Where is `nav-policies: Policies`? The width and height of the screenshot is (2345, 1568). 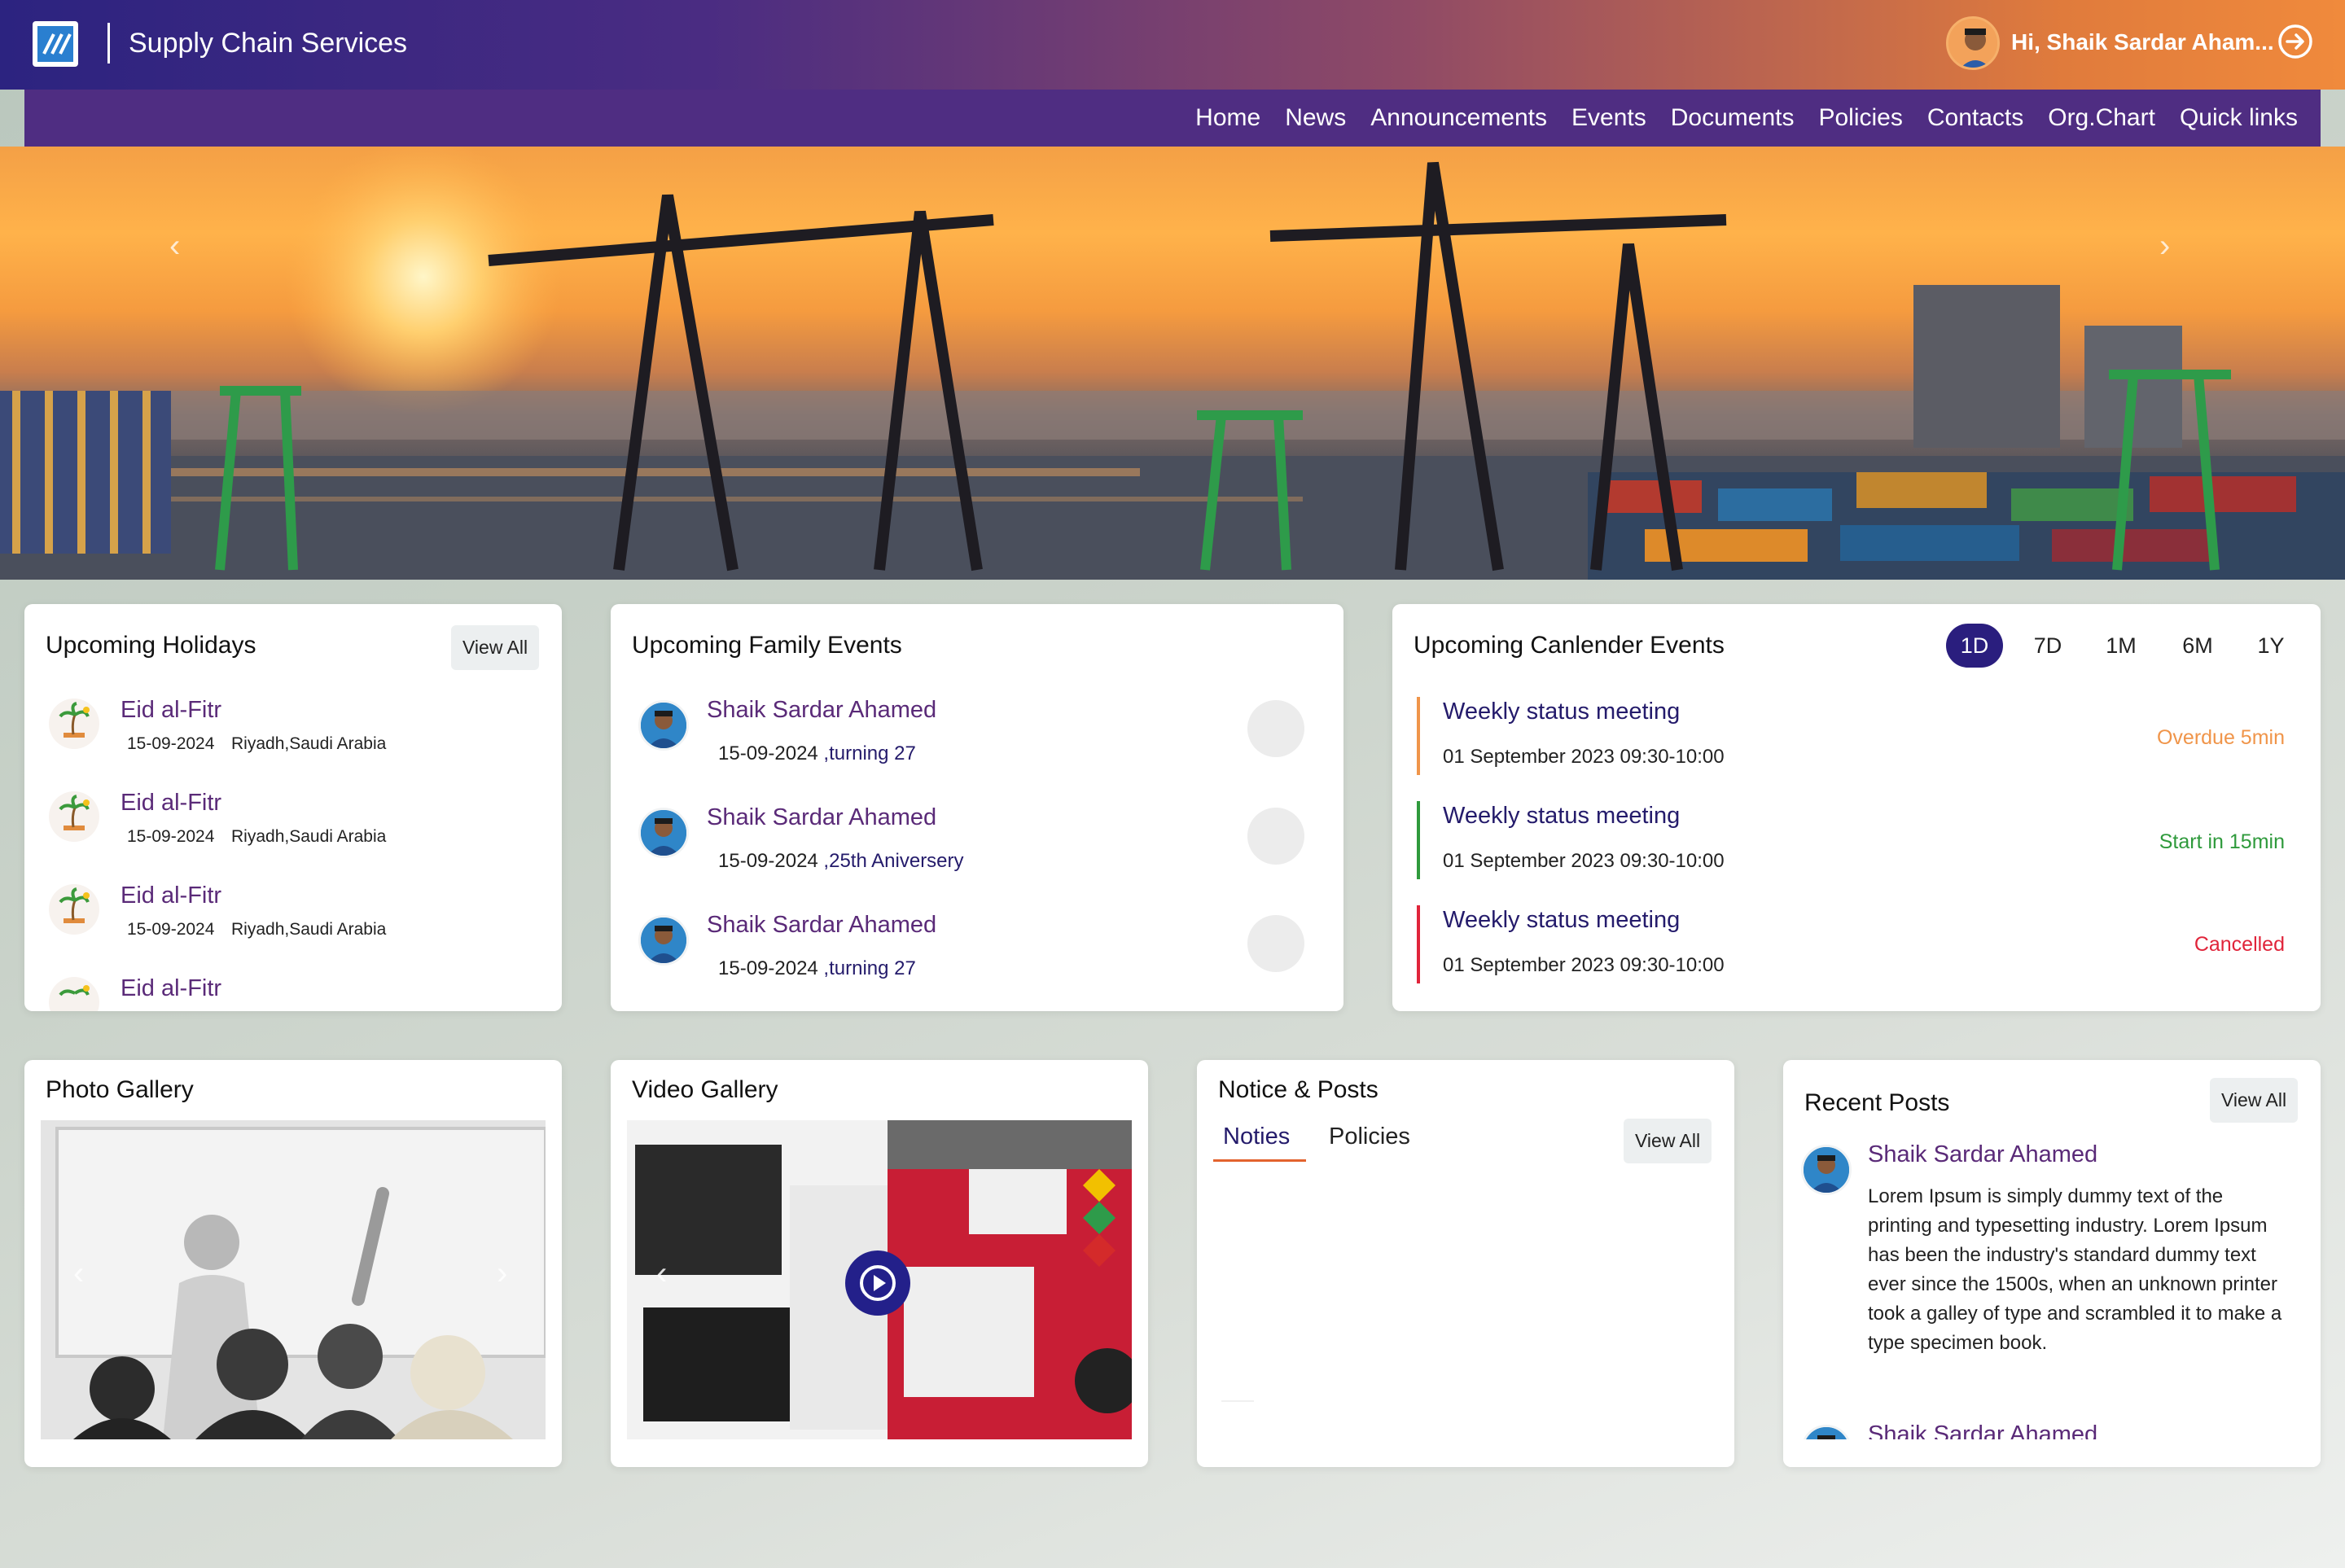
nav-policies: Policies is located at coordinates (1860, 118).